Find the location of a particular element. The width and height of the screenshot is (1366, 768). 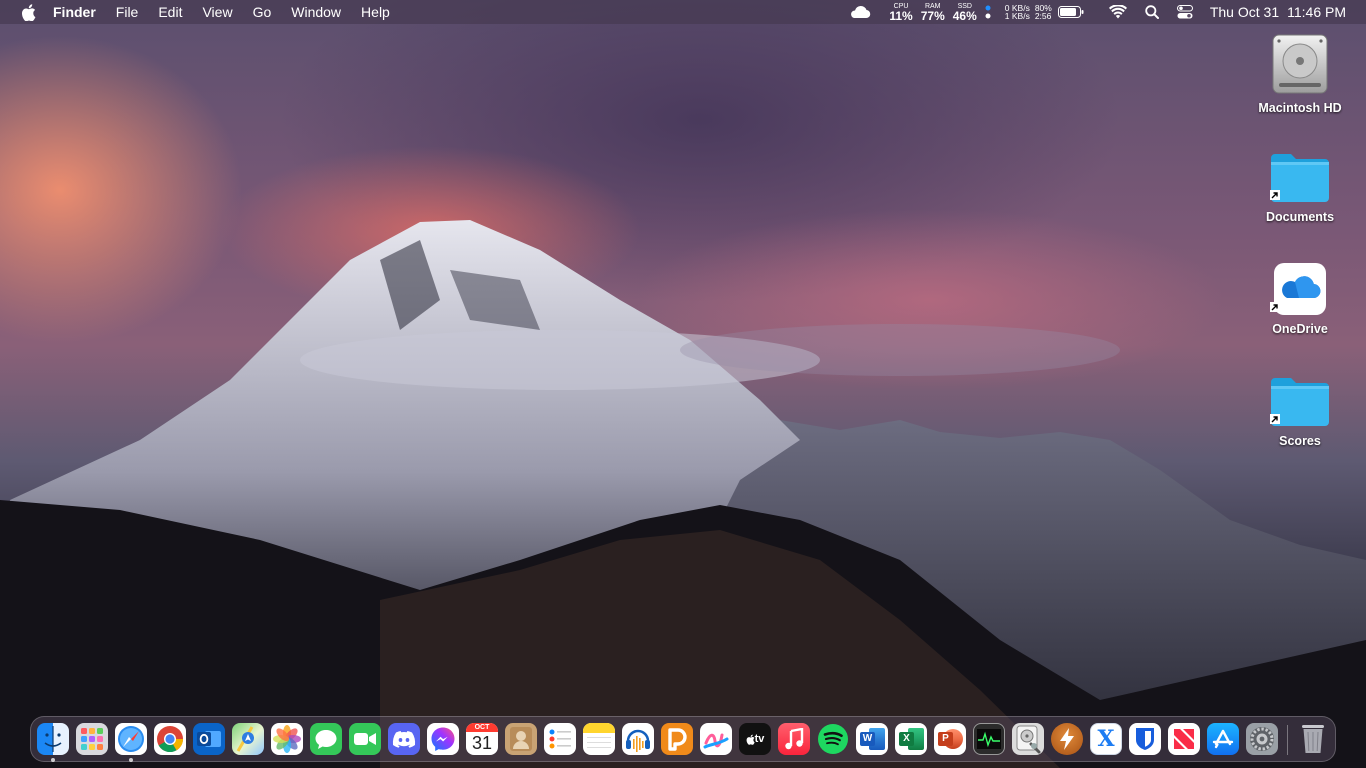

network-download: 1 KB/s is located at coordinates (1017, 16).